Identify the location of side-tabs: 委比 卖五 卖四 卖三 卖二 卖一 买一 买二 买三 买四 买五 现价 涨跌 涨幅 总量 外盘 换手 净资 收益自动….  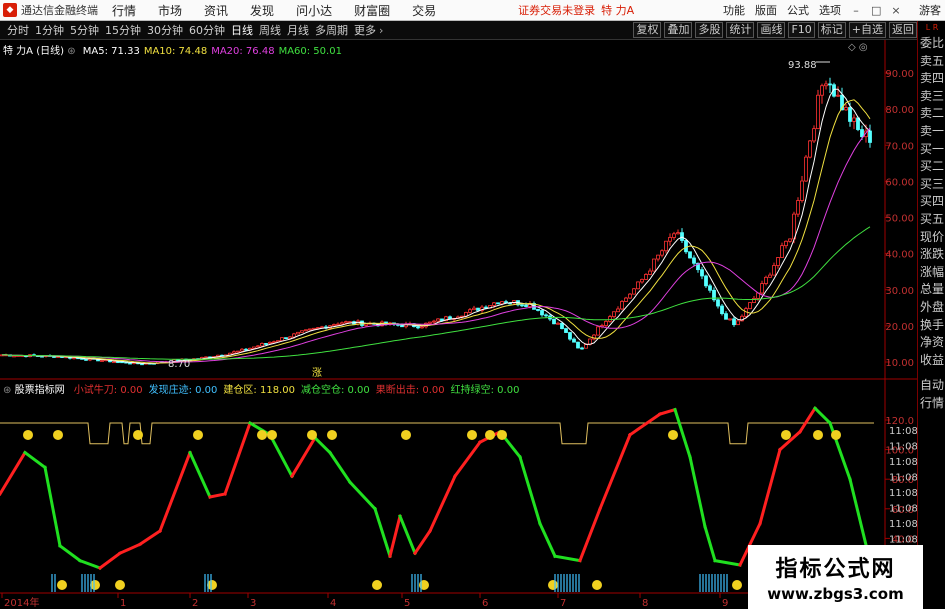
(931, 223).